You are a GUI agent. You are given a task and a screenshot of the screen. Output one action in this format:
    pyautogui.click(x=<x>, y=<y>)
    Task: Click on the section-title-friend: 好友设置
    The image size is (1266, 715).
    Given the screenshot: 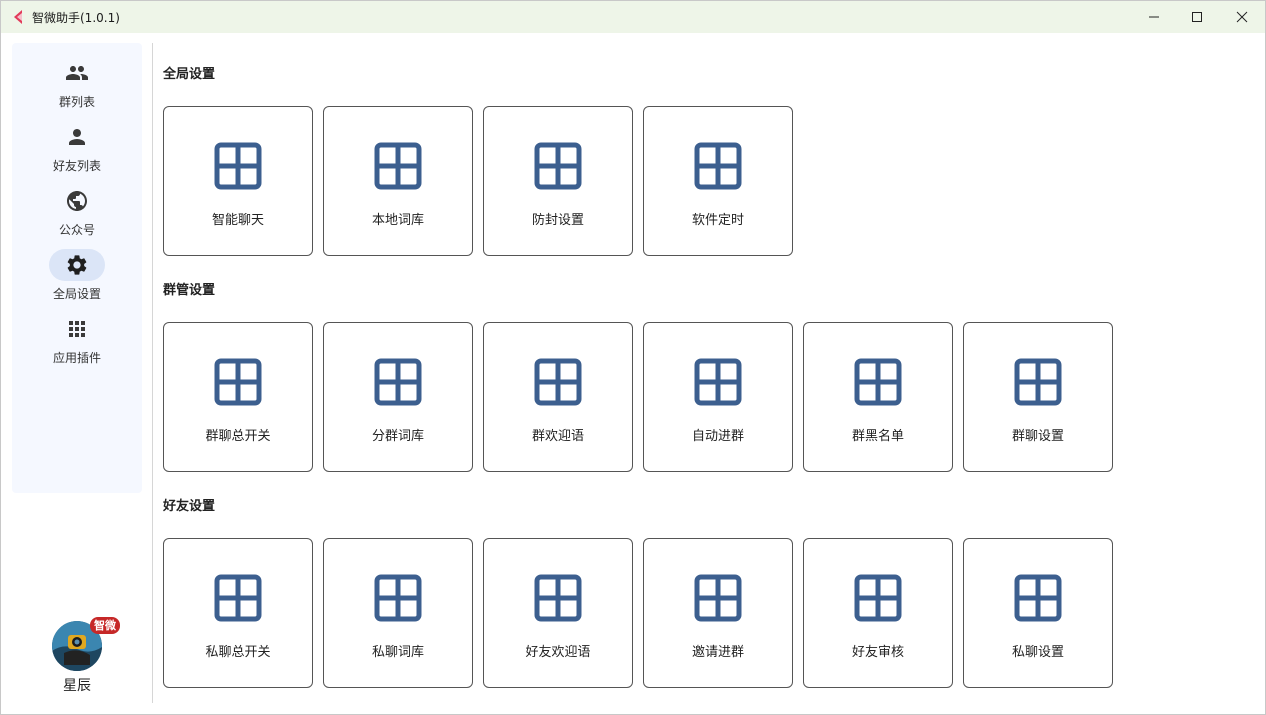 What is the action you would take?
    pyautogui.click(x=189, y=506)
    